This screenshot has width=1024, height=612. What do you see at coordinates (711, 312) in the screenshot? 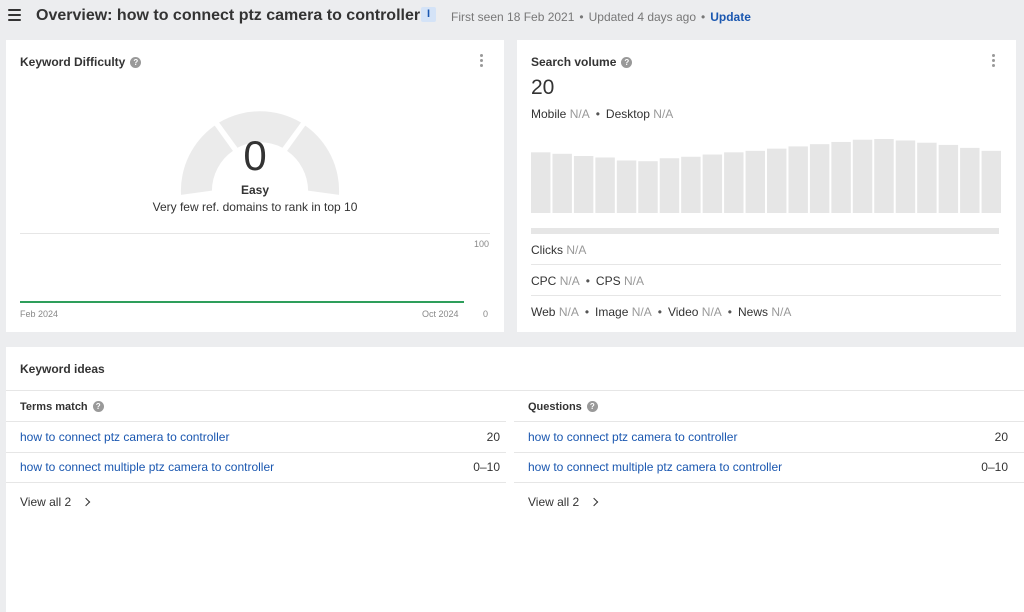
I see `video-value: N/A` at bounding box center [711, 312].